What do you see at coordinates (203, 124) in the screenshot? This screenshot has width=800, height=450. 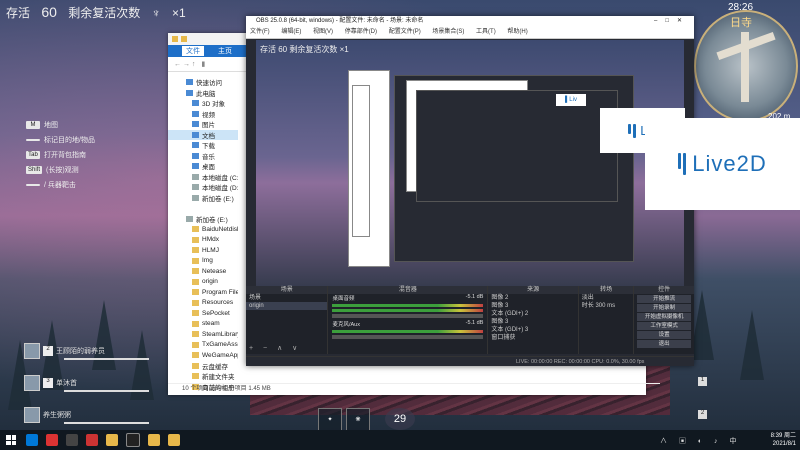 I see `nav-item: 图片` at bounding box center [203, 124].